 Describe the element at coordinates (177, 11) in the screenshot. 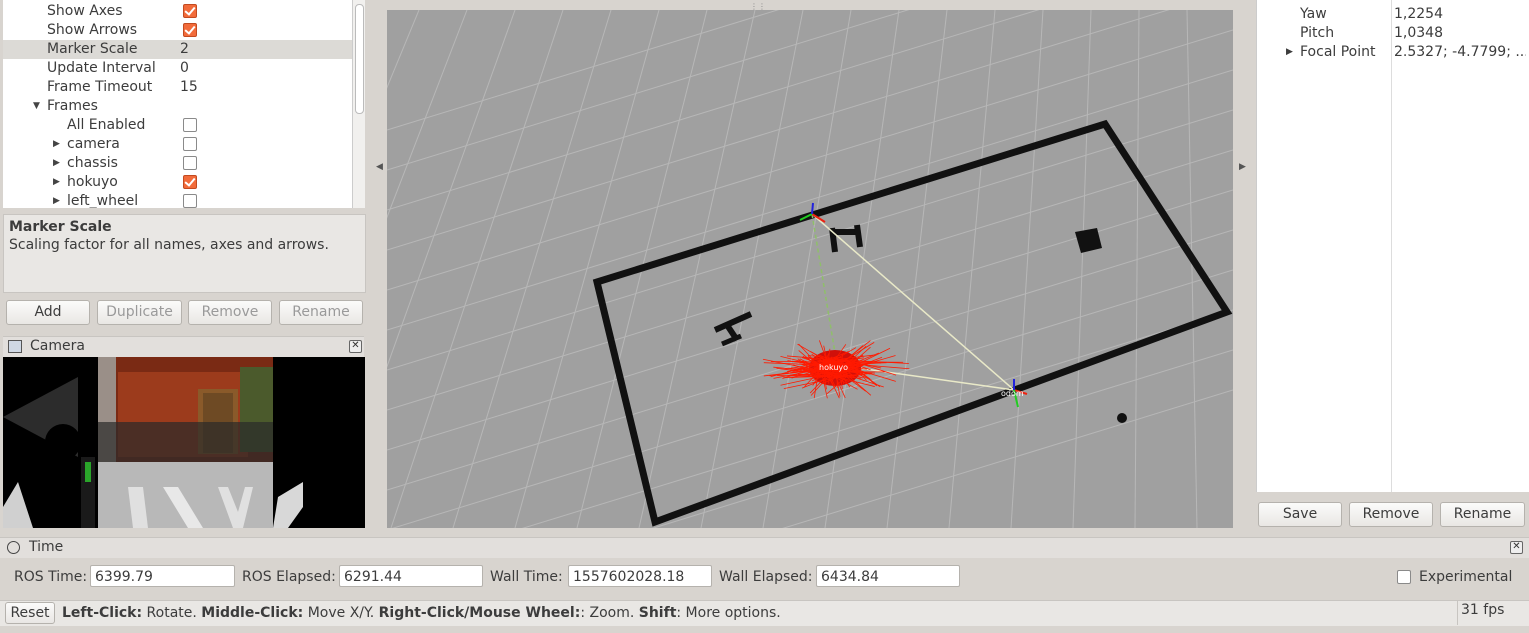

I see `tree-row-show-axes: Show Axes` at that location.